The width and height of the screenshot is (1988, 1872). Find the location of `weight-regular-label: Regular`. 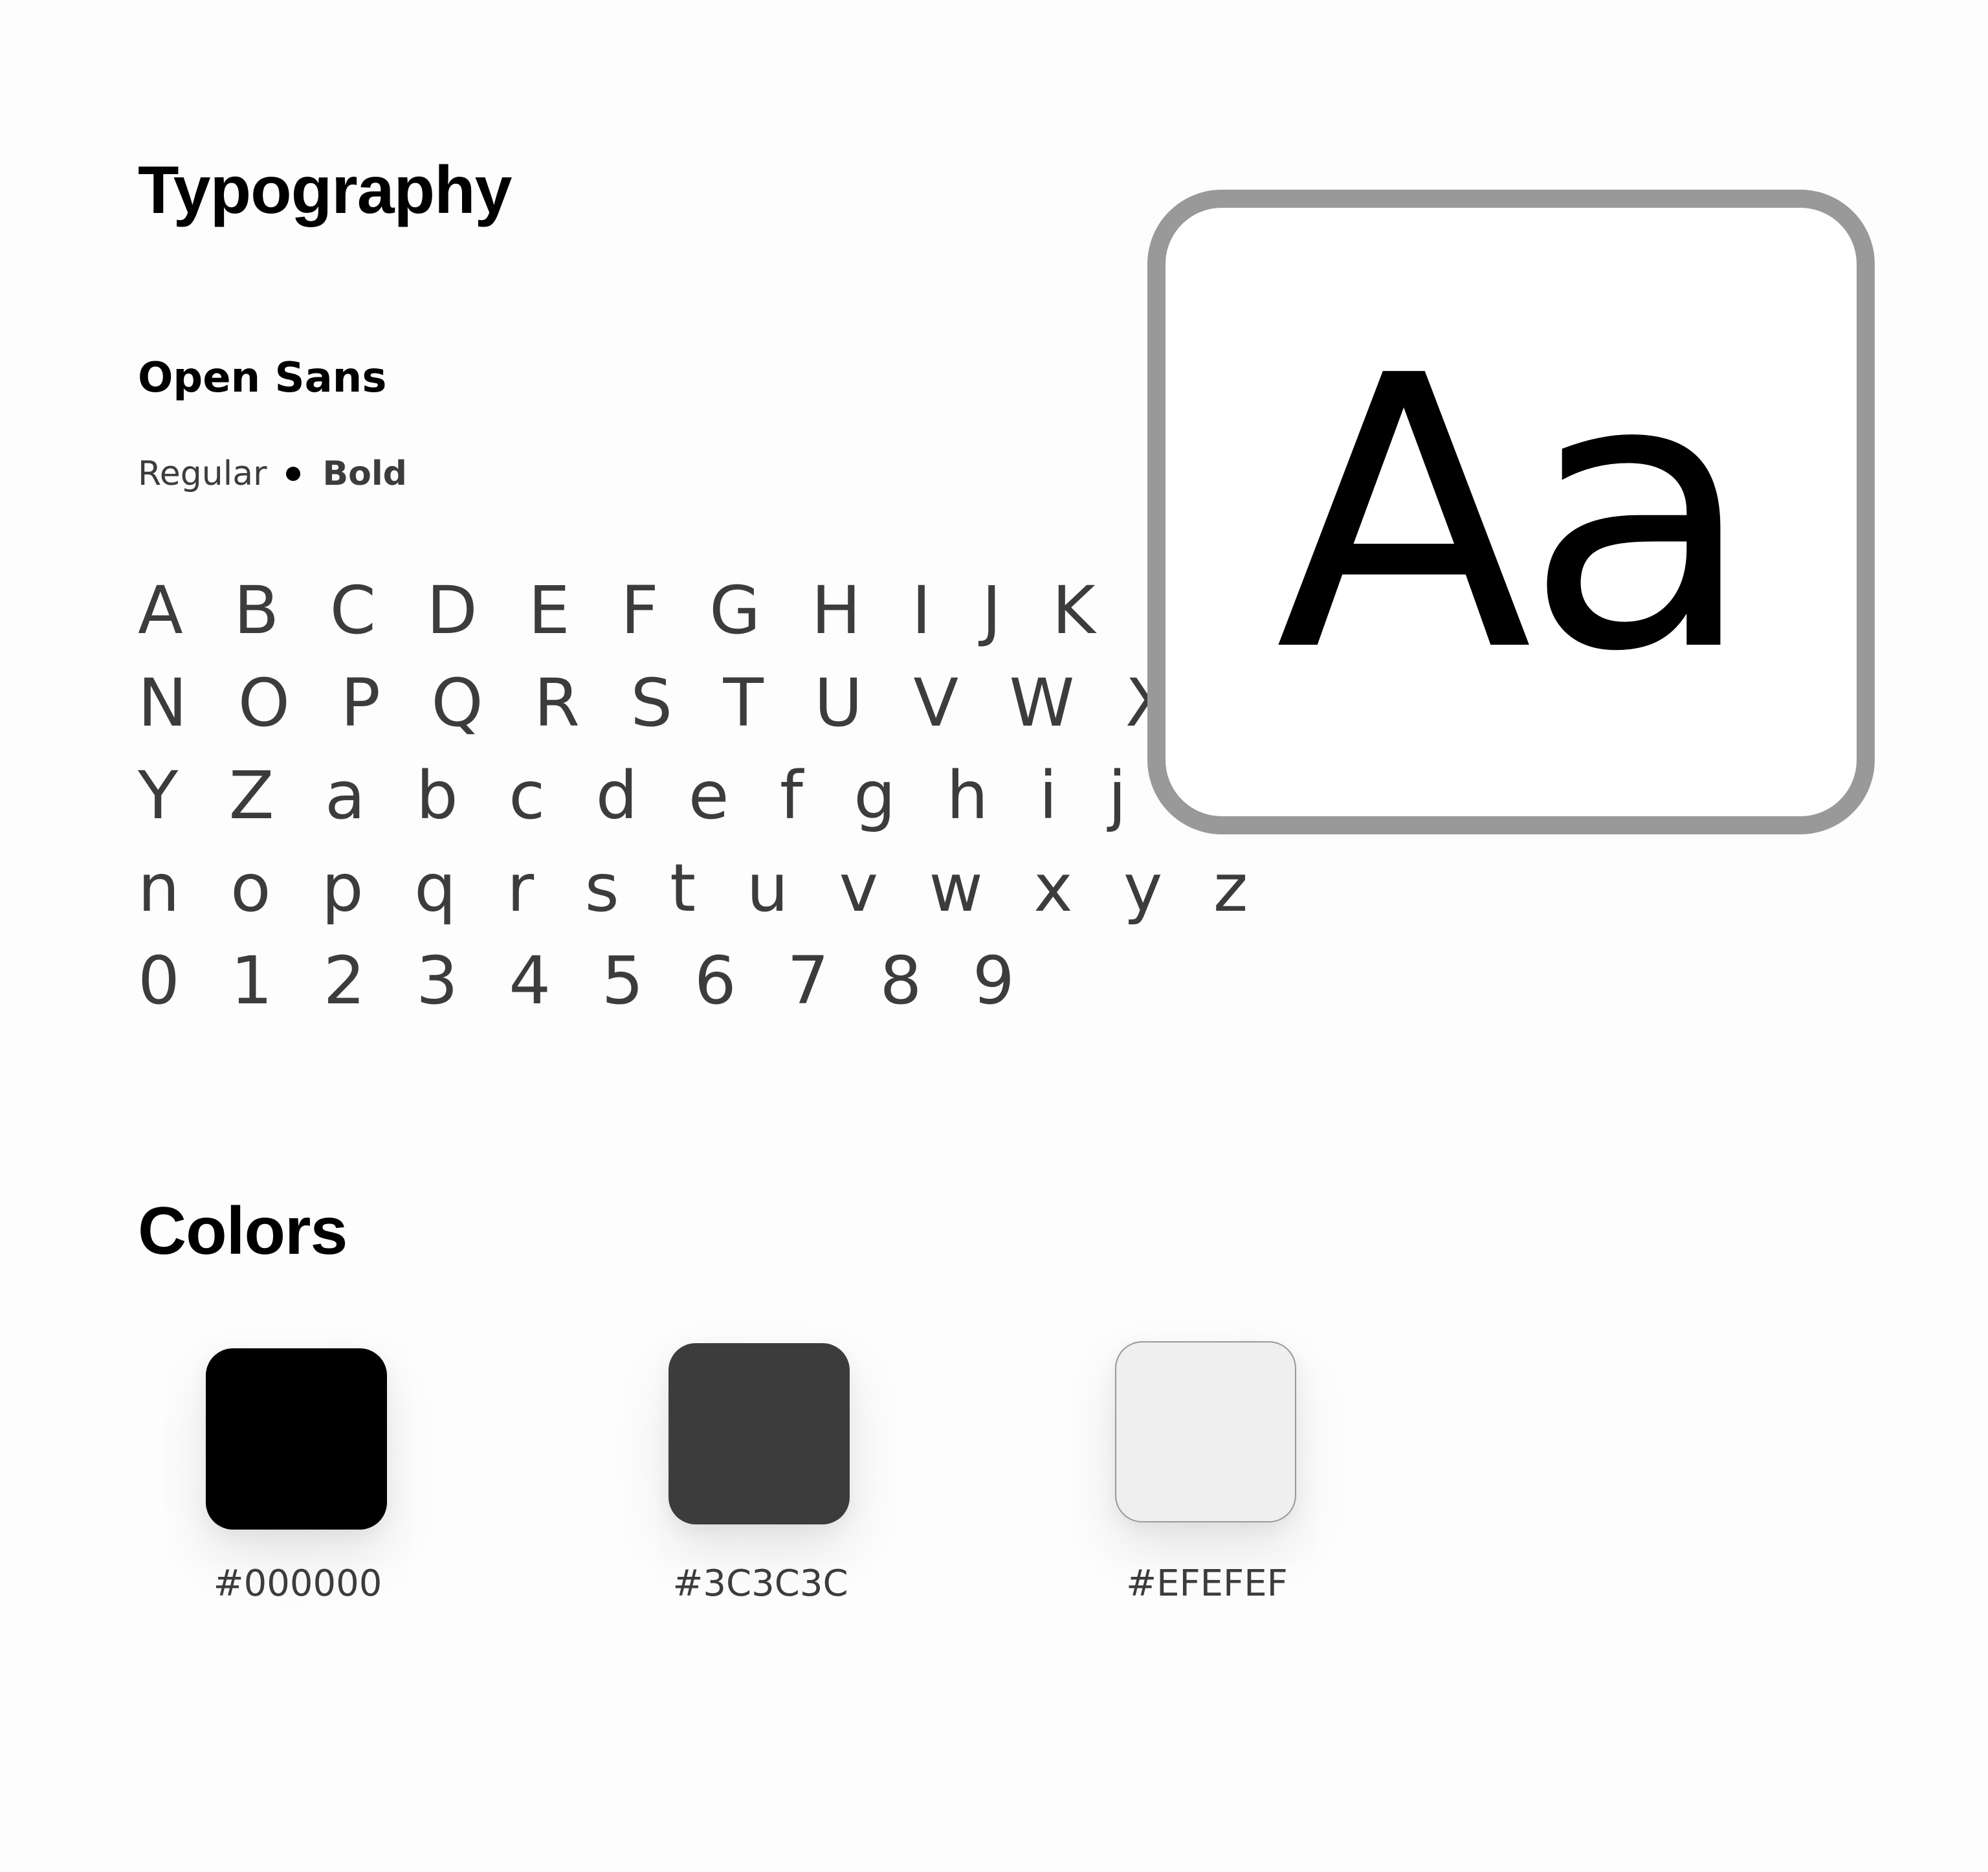

weight-regular-label: Regular is located at coordinates (202, 474).